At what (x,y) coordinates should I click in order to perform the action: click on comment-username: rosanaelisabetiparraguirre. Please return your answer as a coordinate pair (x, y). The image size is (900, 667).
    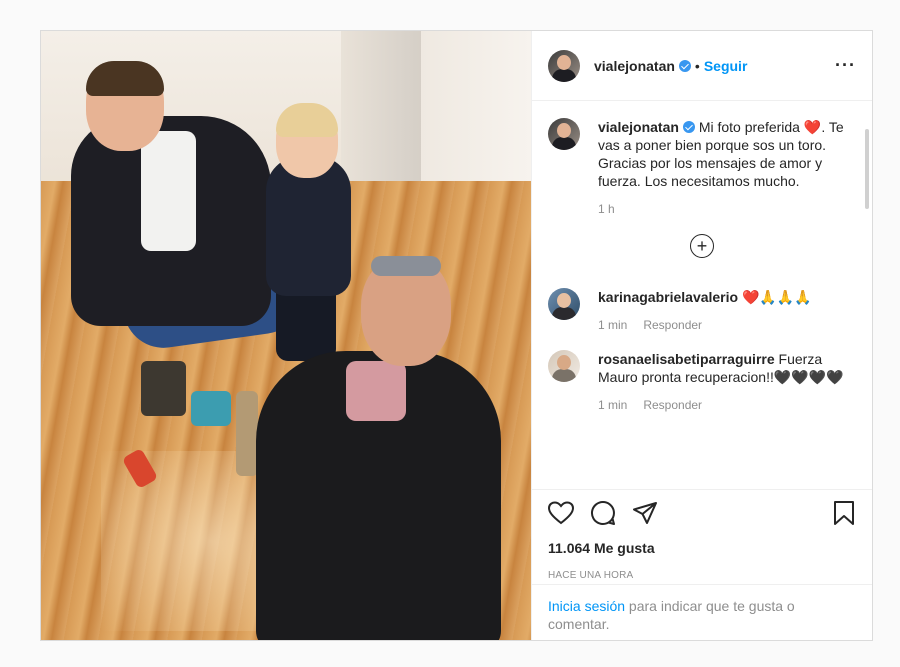
    Looking at the image, I should click on (686, 359).